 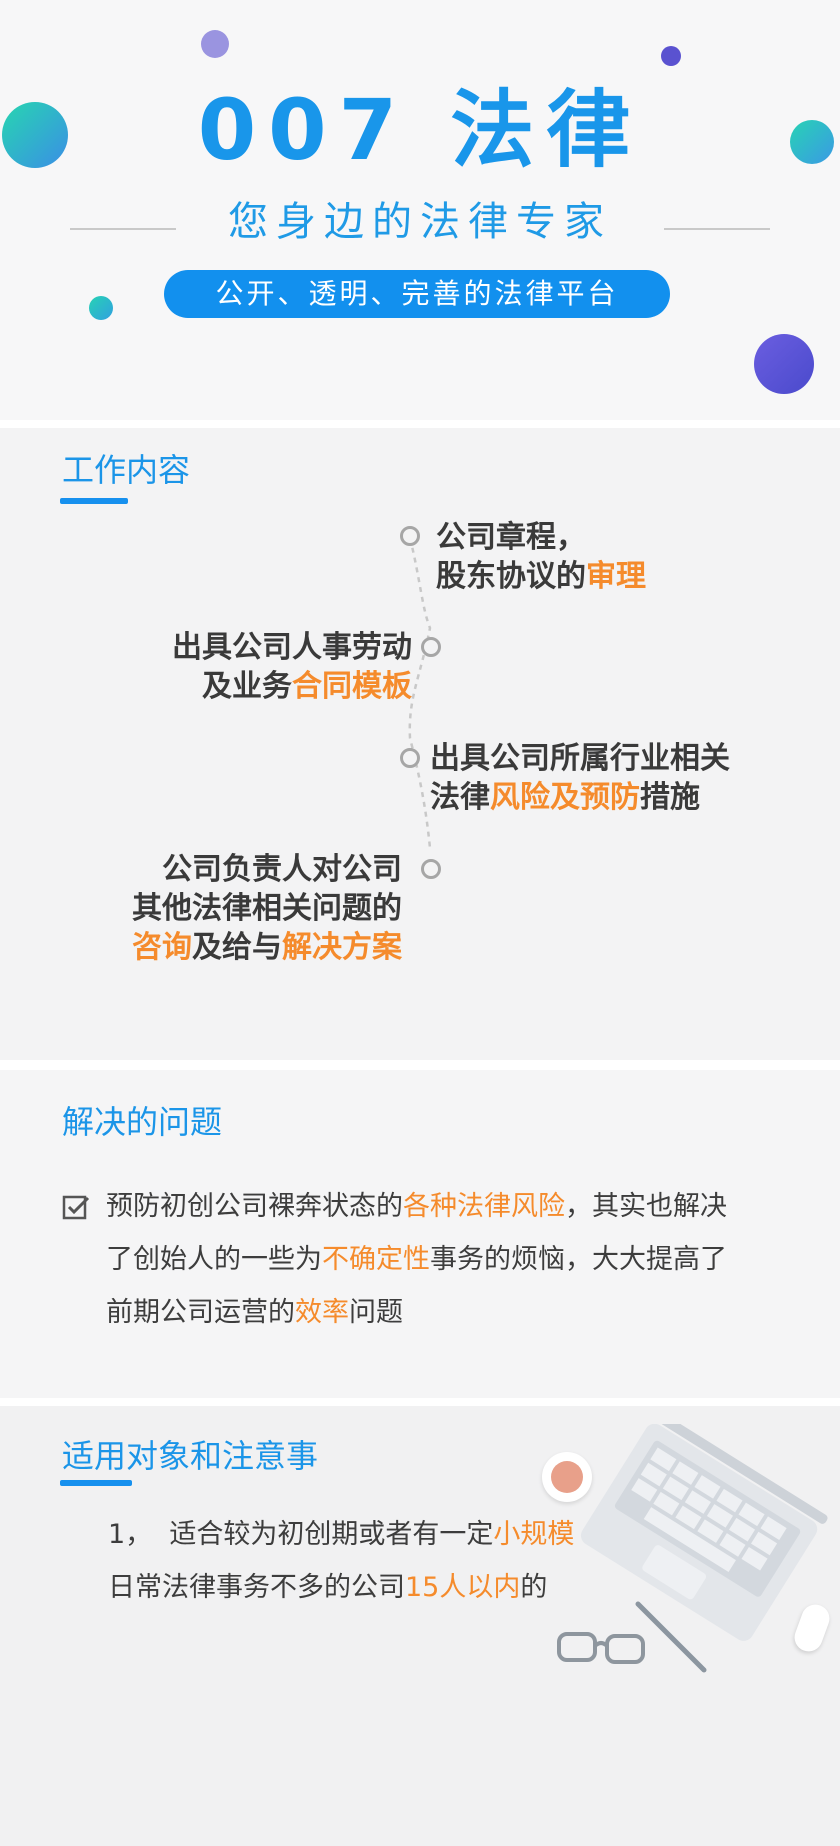 I want to click on text-line: 前期公司运营的效率问题, so click(x=456, y=1312).